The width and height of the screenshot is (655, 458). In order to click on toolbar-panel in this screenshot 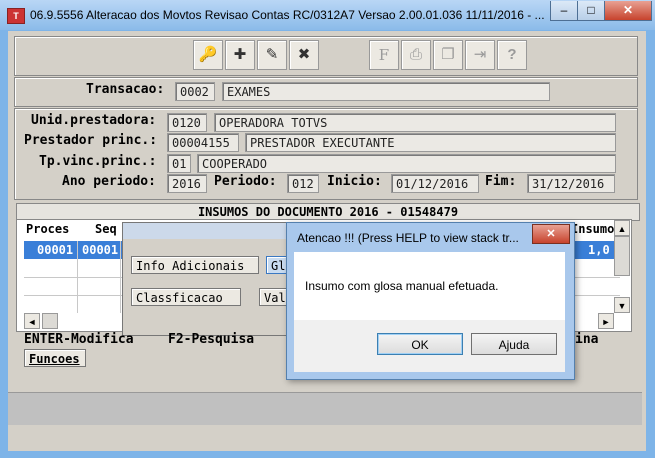, I will do `click(326, 56)`.